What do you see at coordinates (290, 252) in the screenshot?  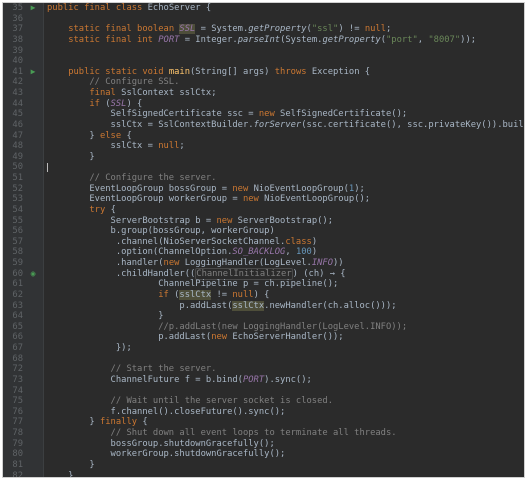 I see `code-token: ,` at bounding box center [290, 252].